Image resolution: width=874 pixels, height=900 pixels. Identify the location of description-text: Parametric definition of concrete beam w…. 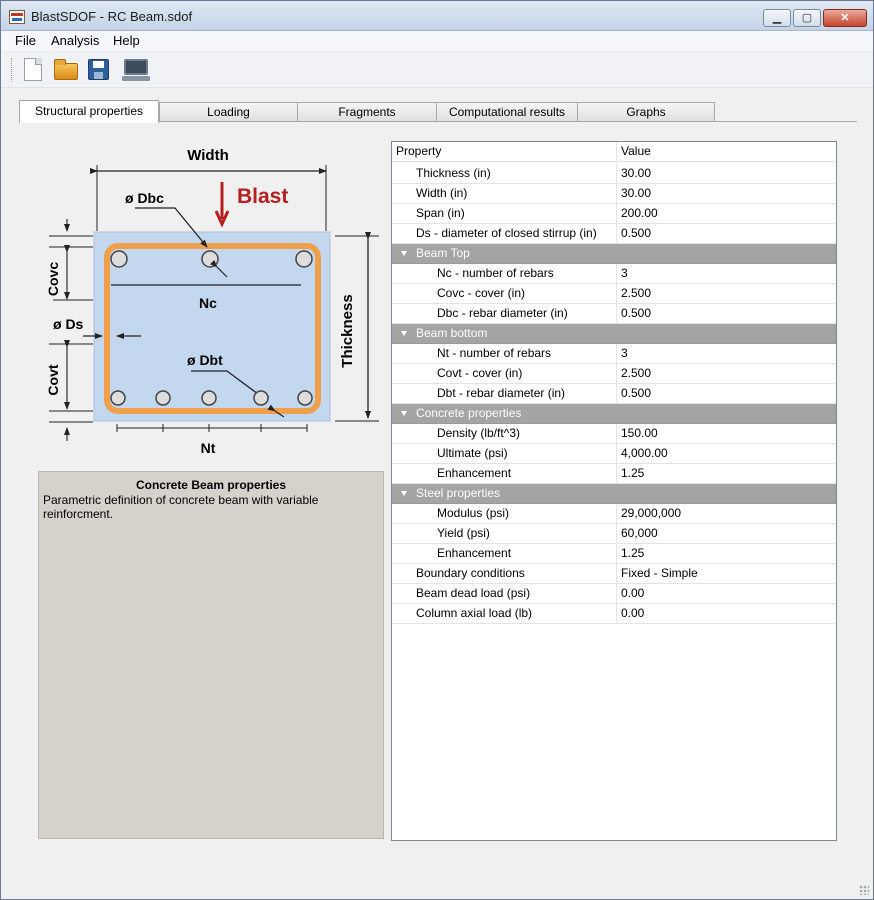
(181, 507).